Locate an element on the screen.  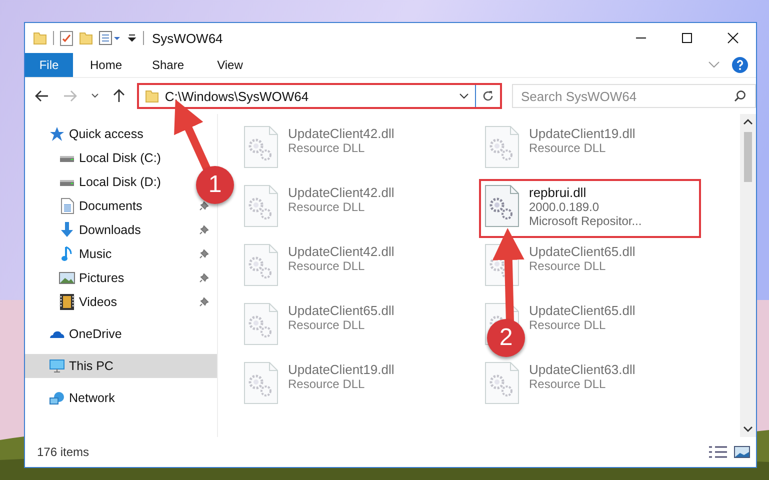
item-count: 176 items is located at coordinates (63, 452).